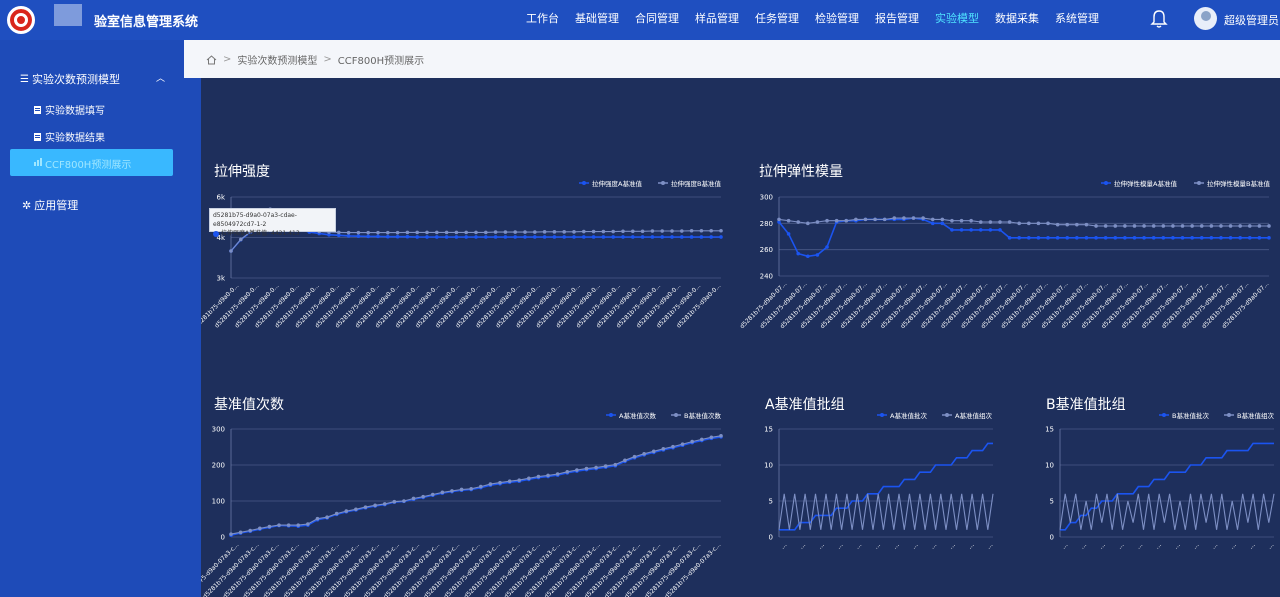 This screenshot has height=597, width=1280. Describe the element at coordinates (837, 20) in the screenshot. I see `nav-inspection: 检验管理` at that location.